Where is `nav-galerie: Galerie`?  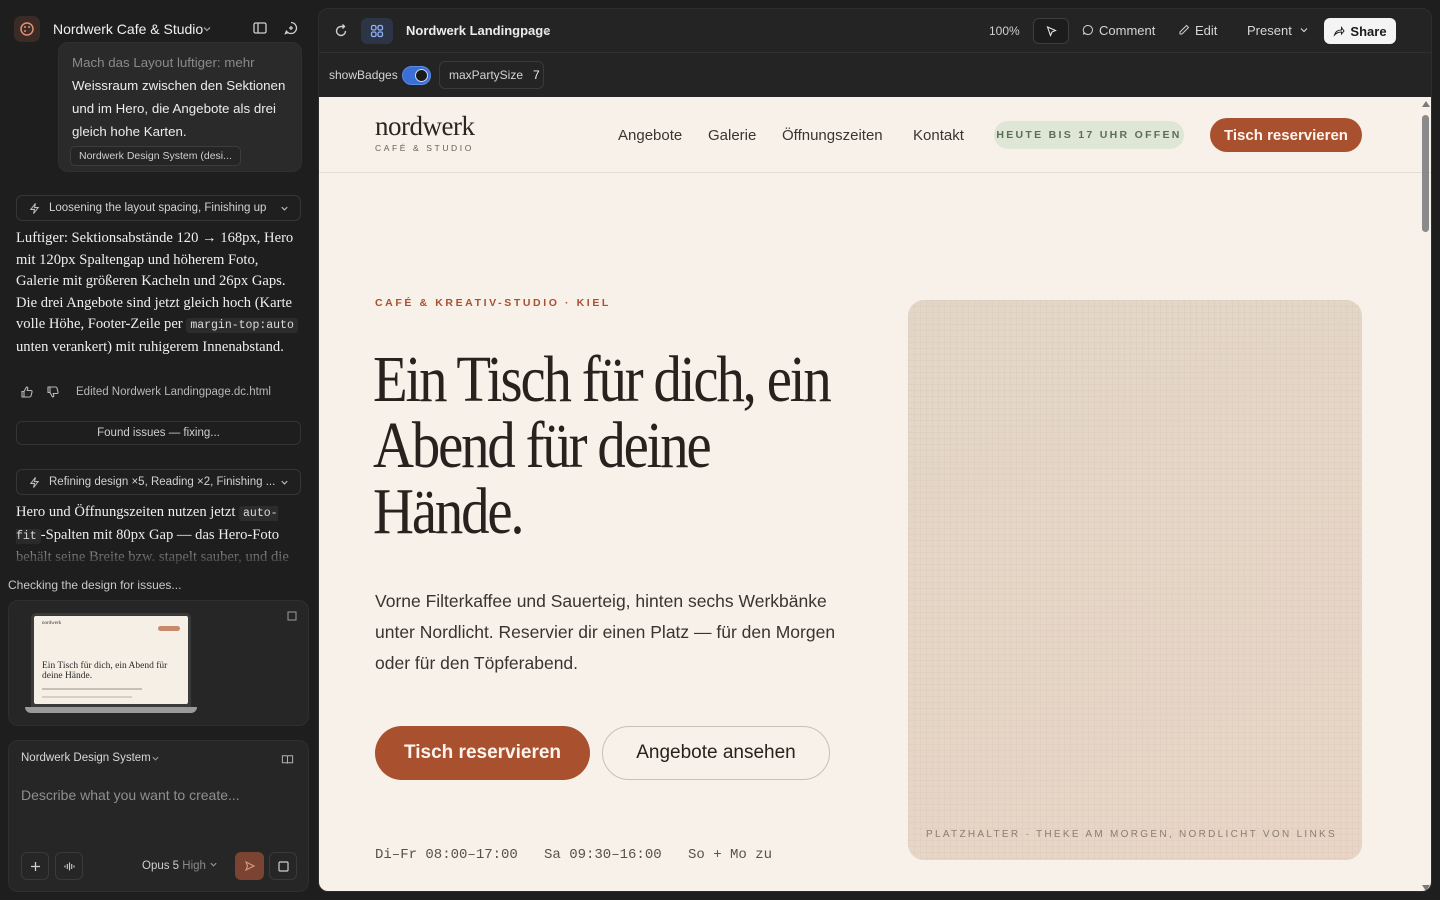
nav-galerie: Galerie is located at coordinates (732, 135).